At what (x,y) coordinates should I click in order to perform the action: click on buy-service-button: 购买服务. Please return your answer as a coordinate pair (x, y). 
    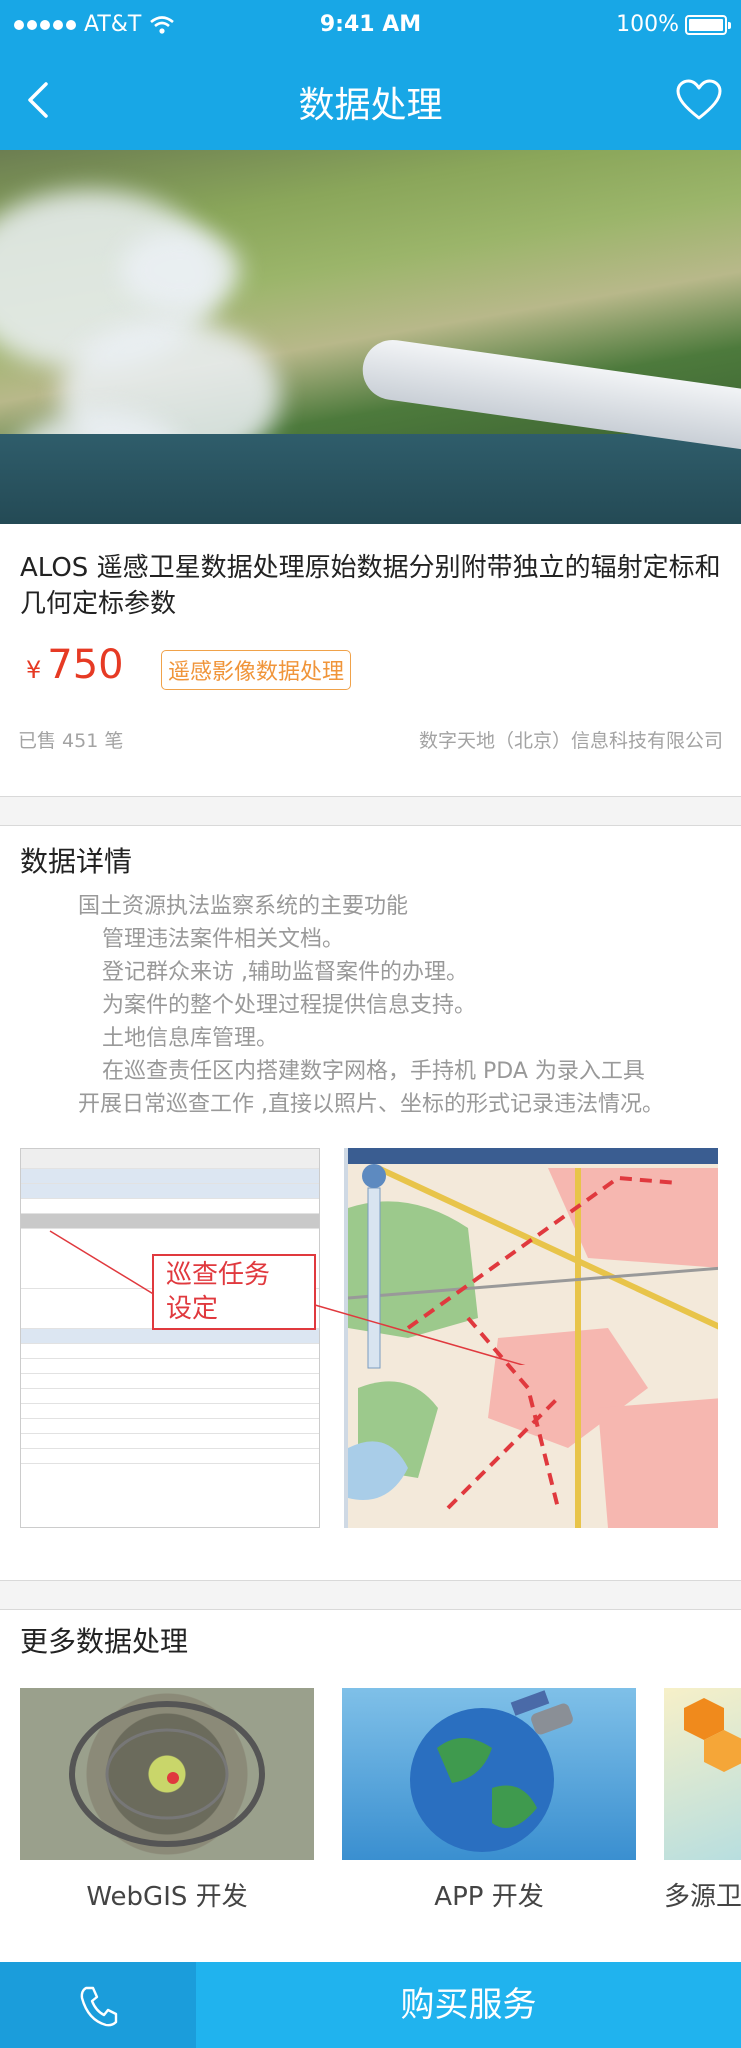
    Looking at the image, I should click on (468, 2005).